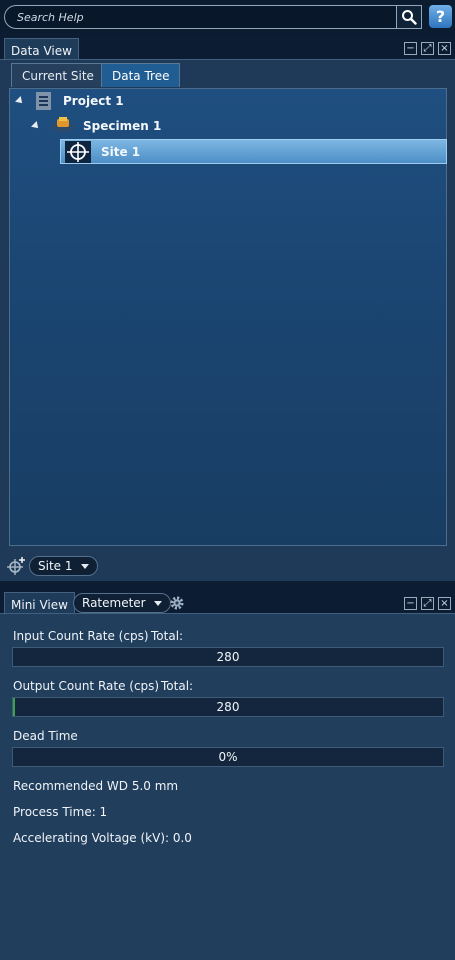 This screenshot has height=960, width=455. I want to click on gear-icon, so click(177, 603).